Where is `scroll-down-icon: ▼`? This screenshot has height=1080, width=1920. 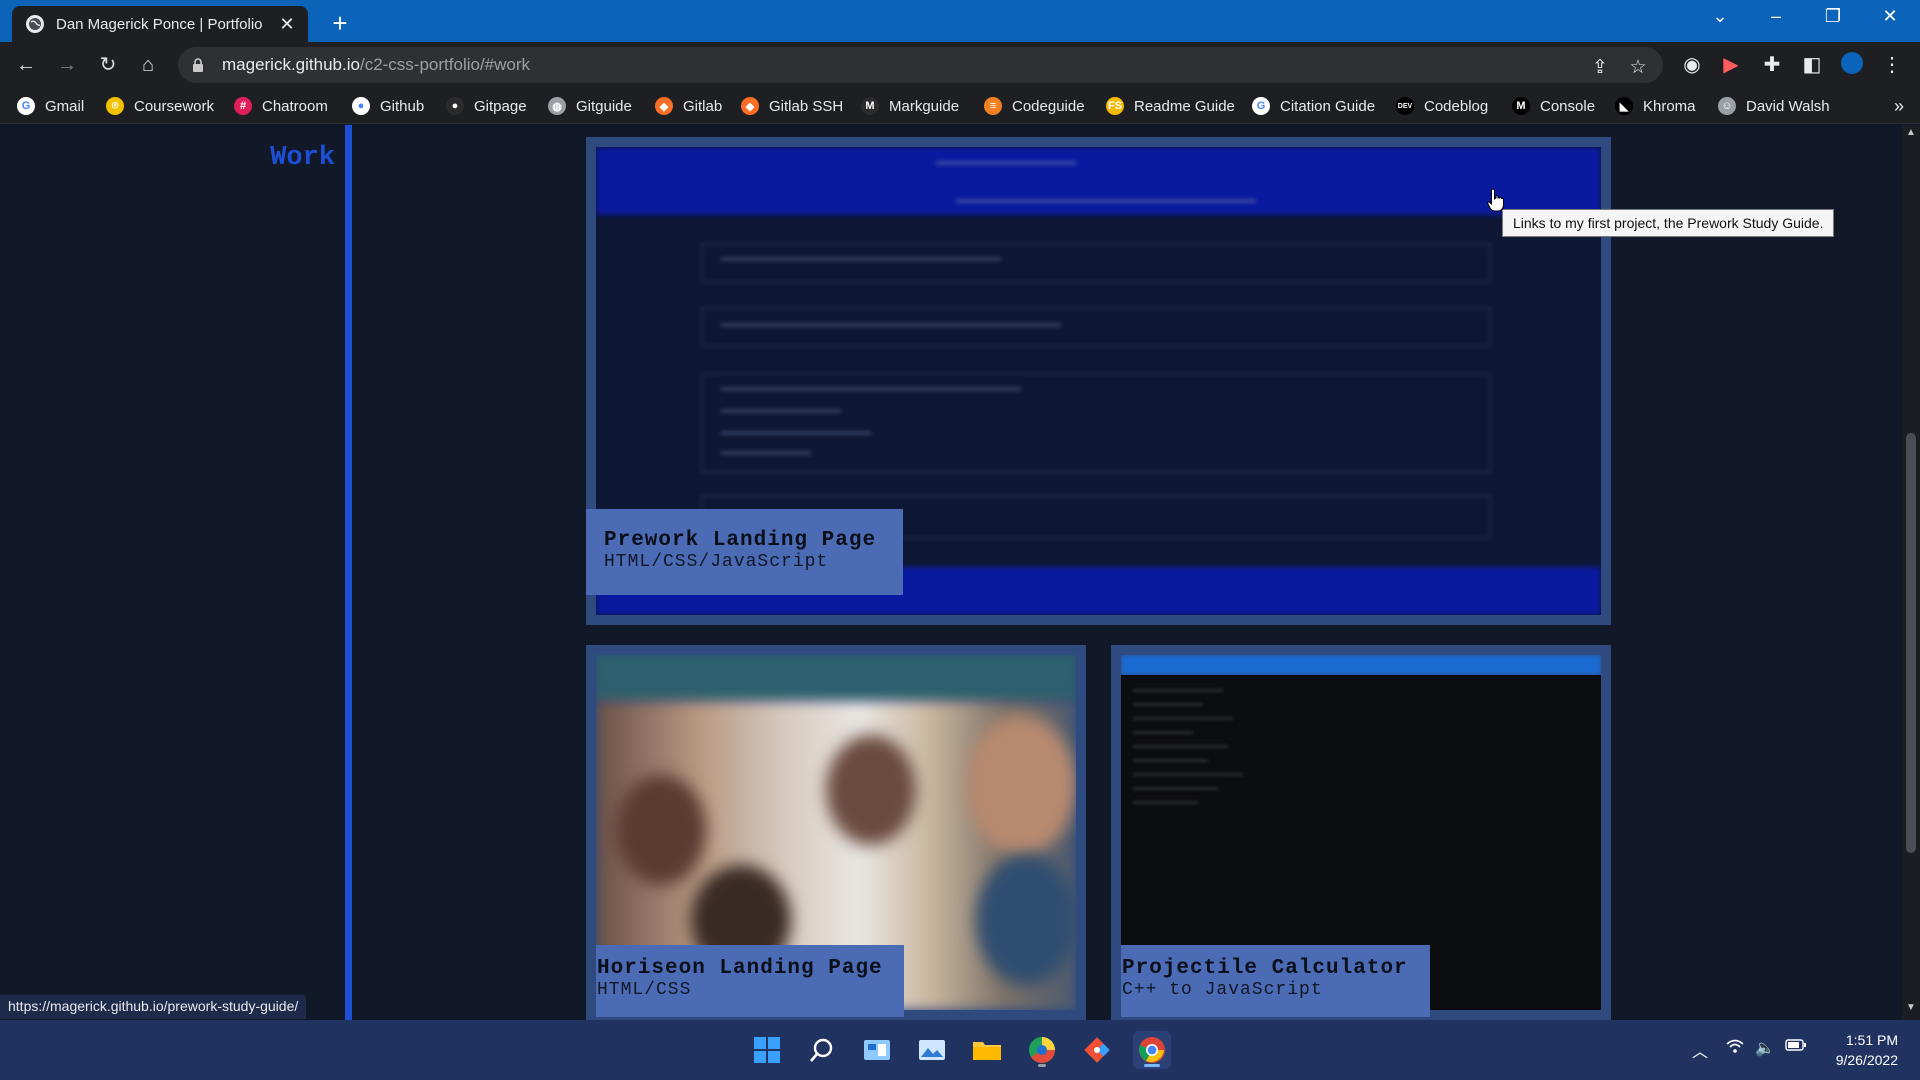 scroll-down-icon: ▼ is located at coordinates (1911, 1010).